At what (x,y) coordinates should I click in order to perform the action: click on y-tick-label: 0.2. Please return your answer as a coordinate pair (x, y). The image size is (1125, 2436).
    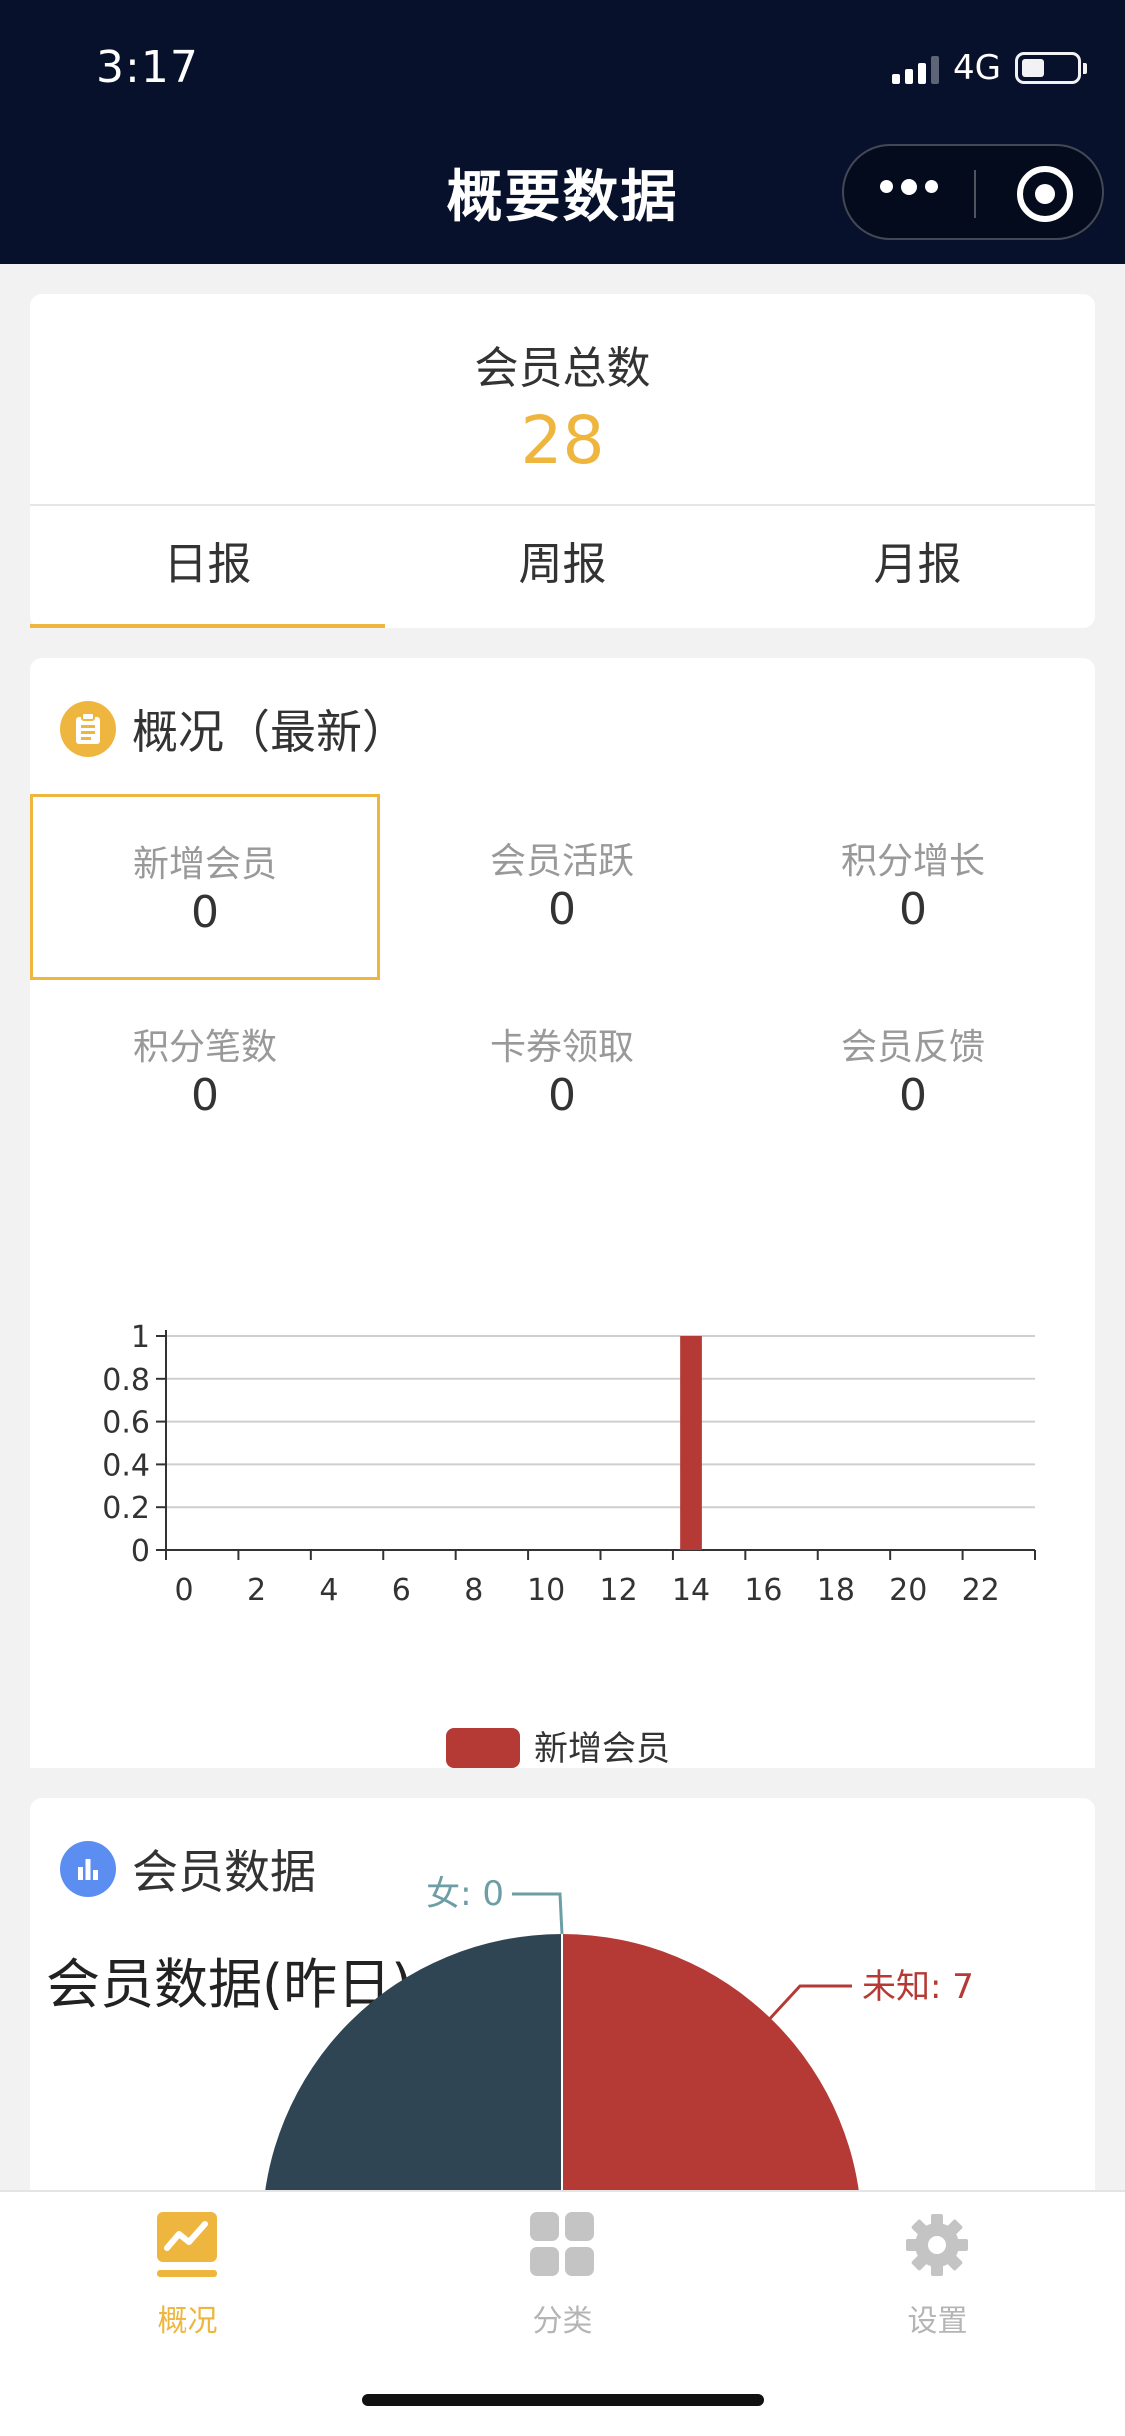
    Looking at the image, I should click on (126, 1508).